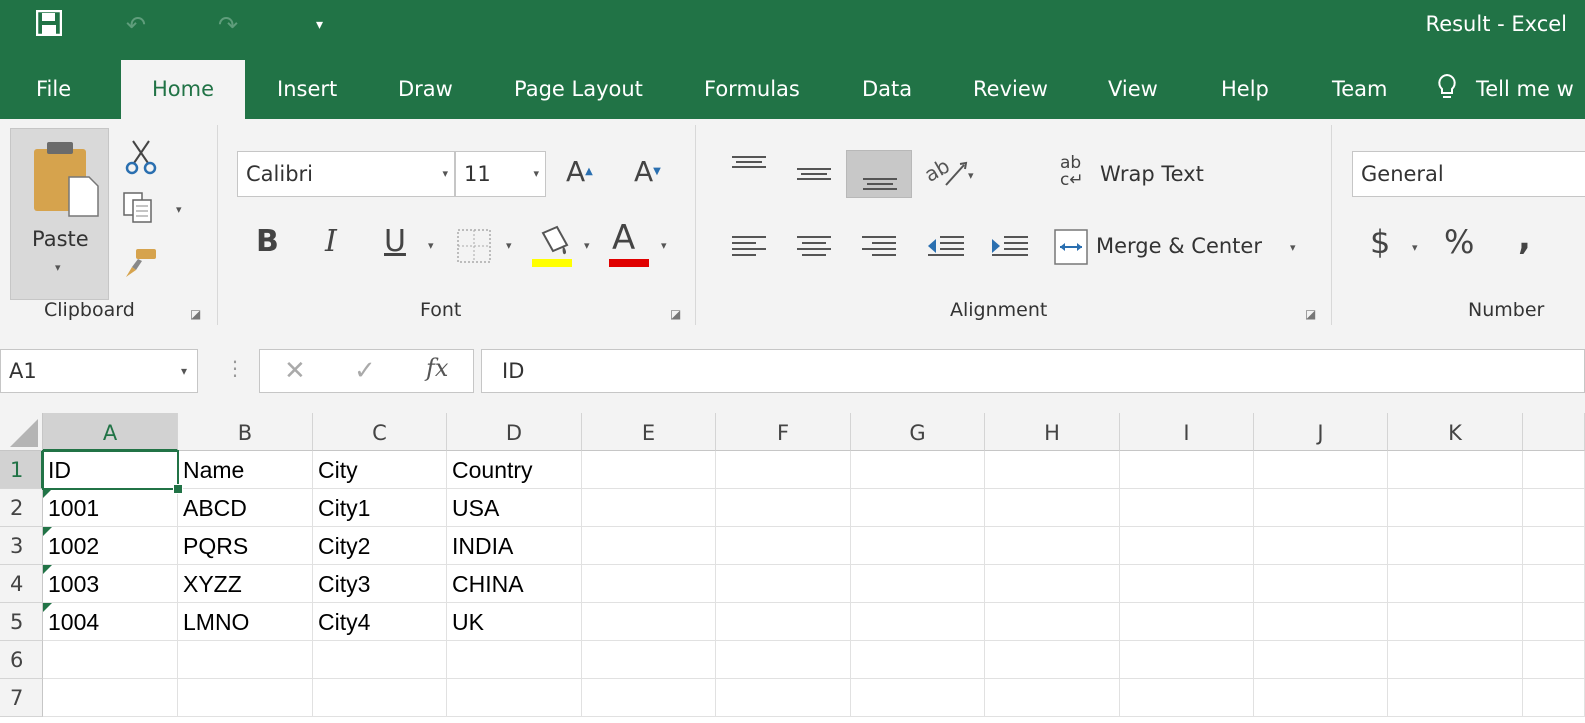 The height and width of the screenshot is (723, 1585). I want to click on cell-c2: City1, so click(380, 508).